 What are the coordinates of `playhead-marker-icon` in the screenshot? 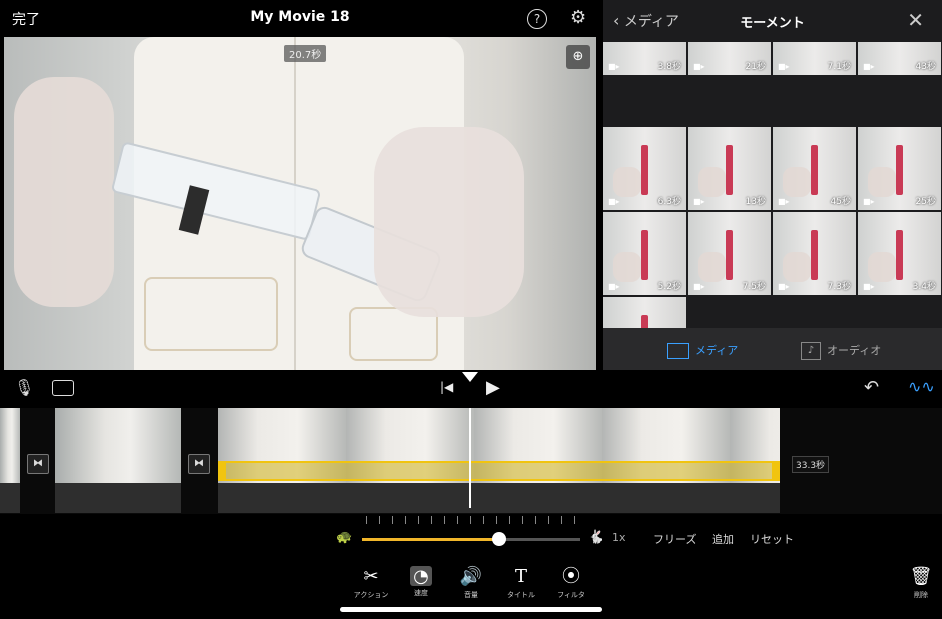 It's located at (470, 377).